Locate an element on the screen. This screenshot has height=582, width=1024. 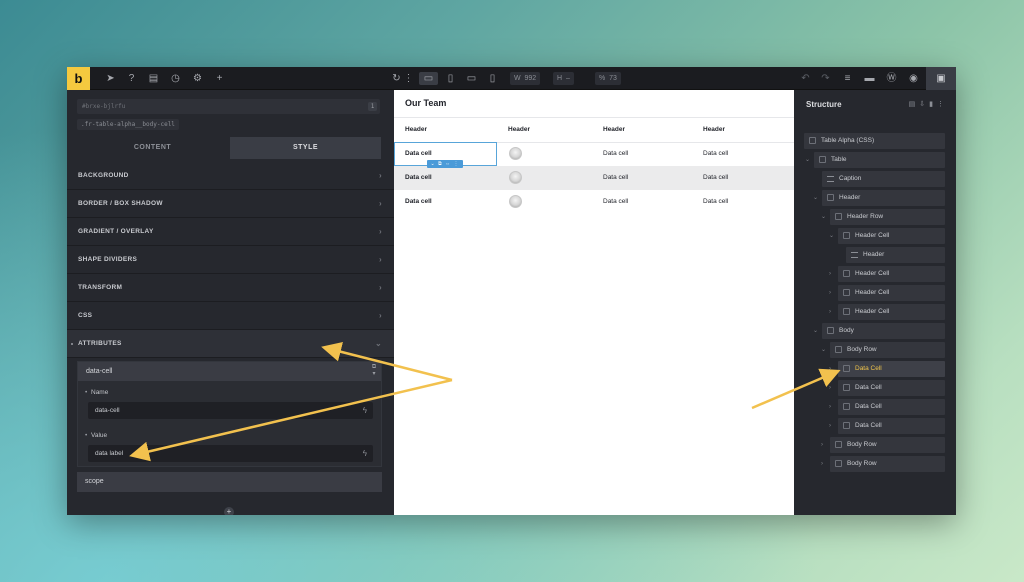
history-icon: ◷ is located at coordinates (175, 78).